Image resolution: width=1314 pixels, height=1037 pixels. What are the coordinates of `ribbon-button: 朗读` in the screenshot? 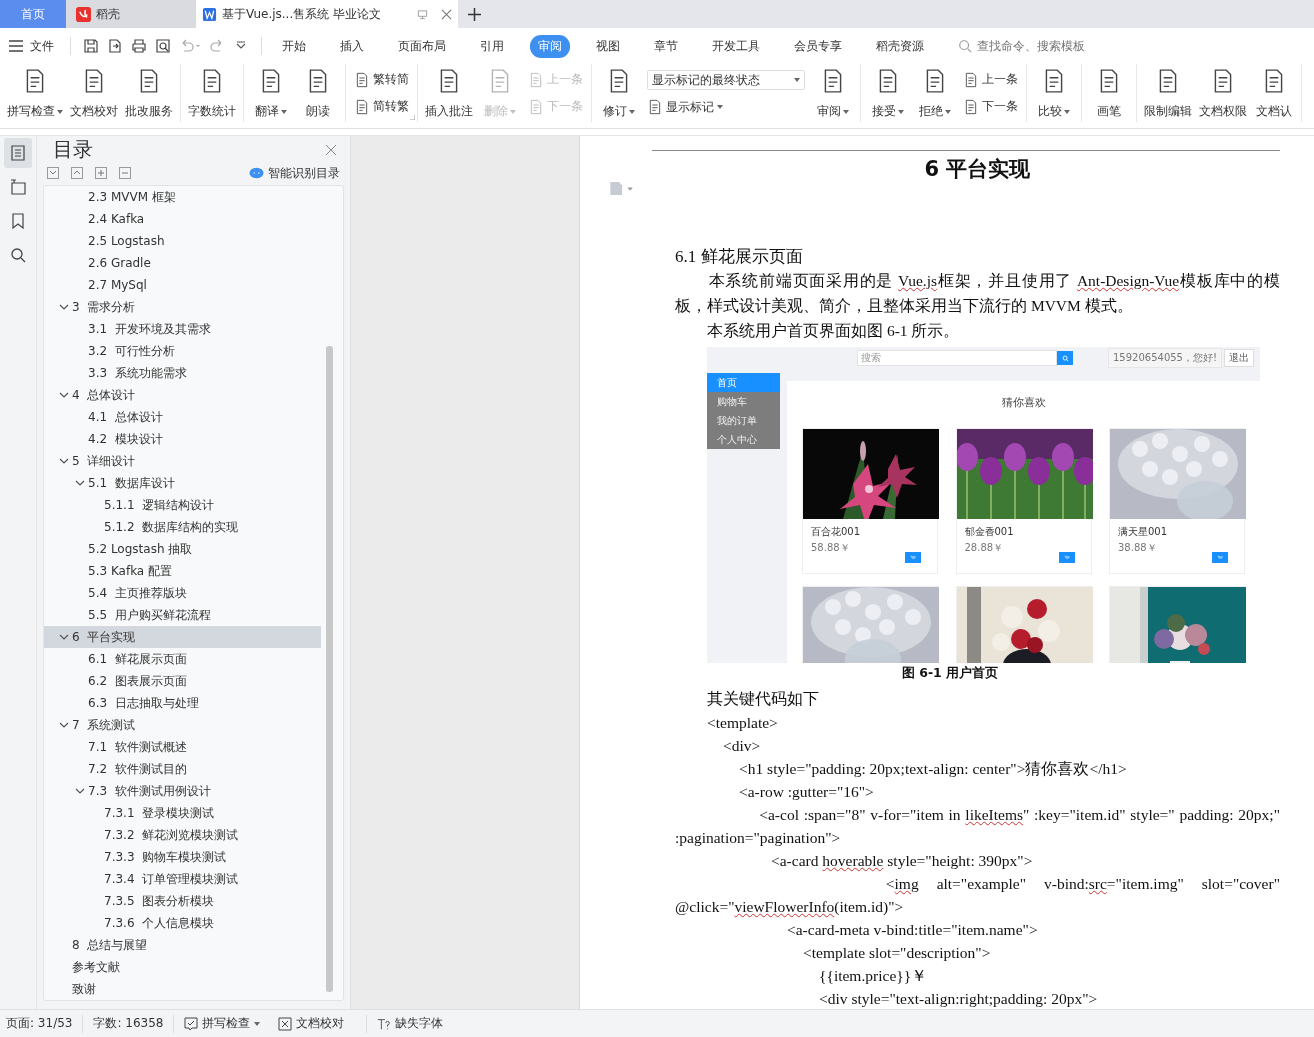 It's located at (318, 93).